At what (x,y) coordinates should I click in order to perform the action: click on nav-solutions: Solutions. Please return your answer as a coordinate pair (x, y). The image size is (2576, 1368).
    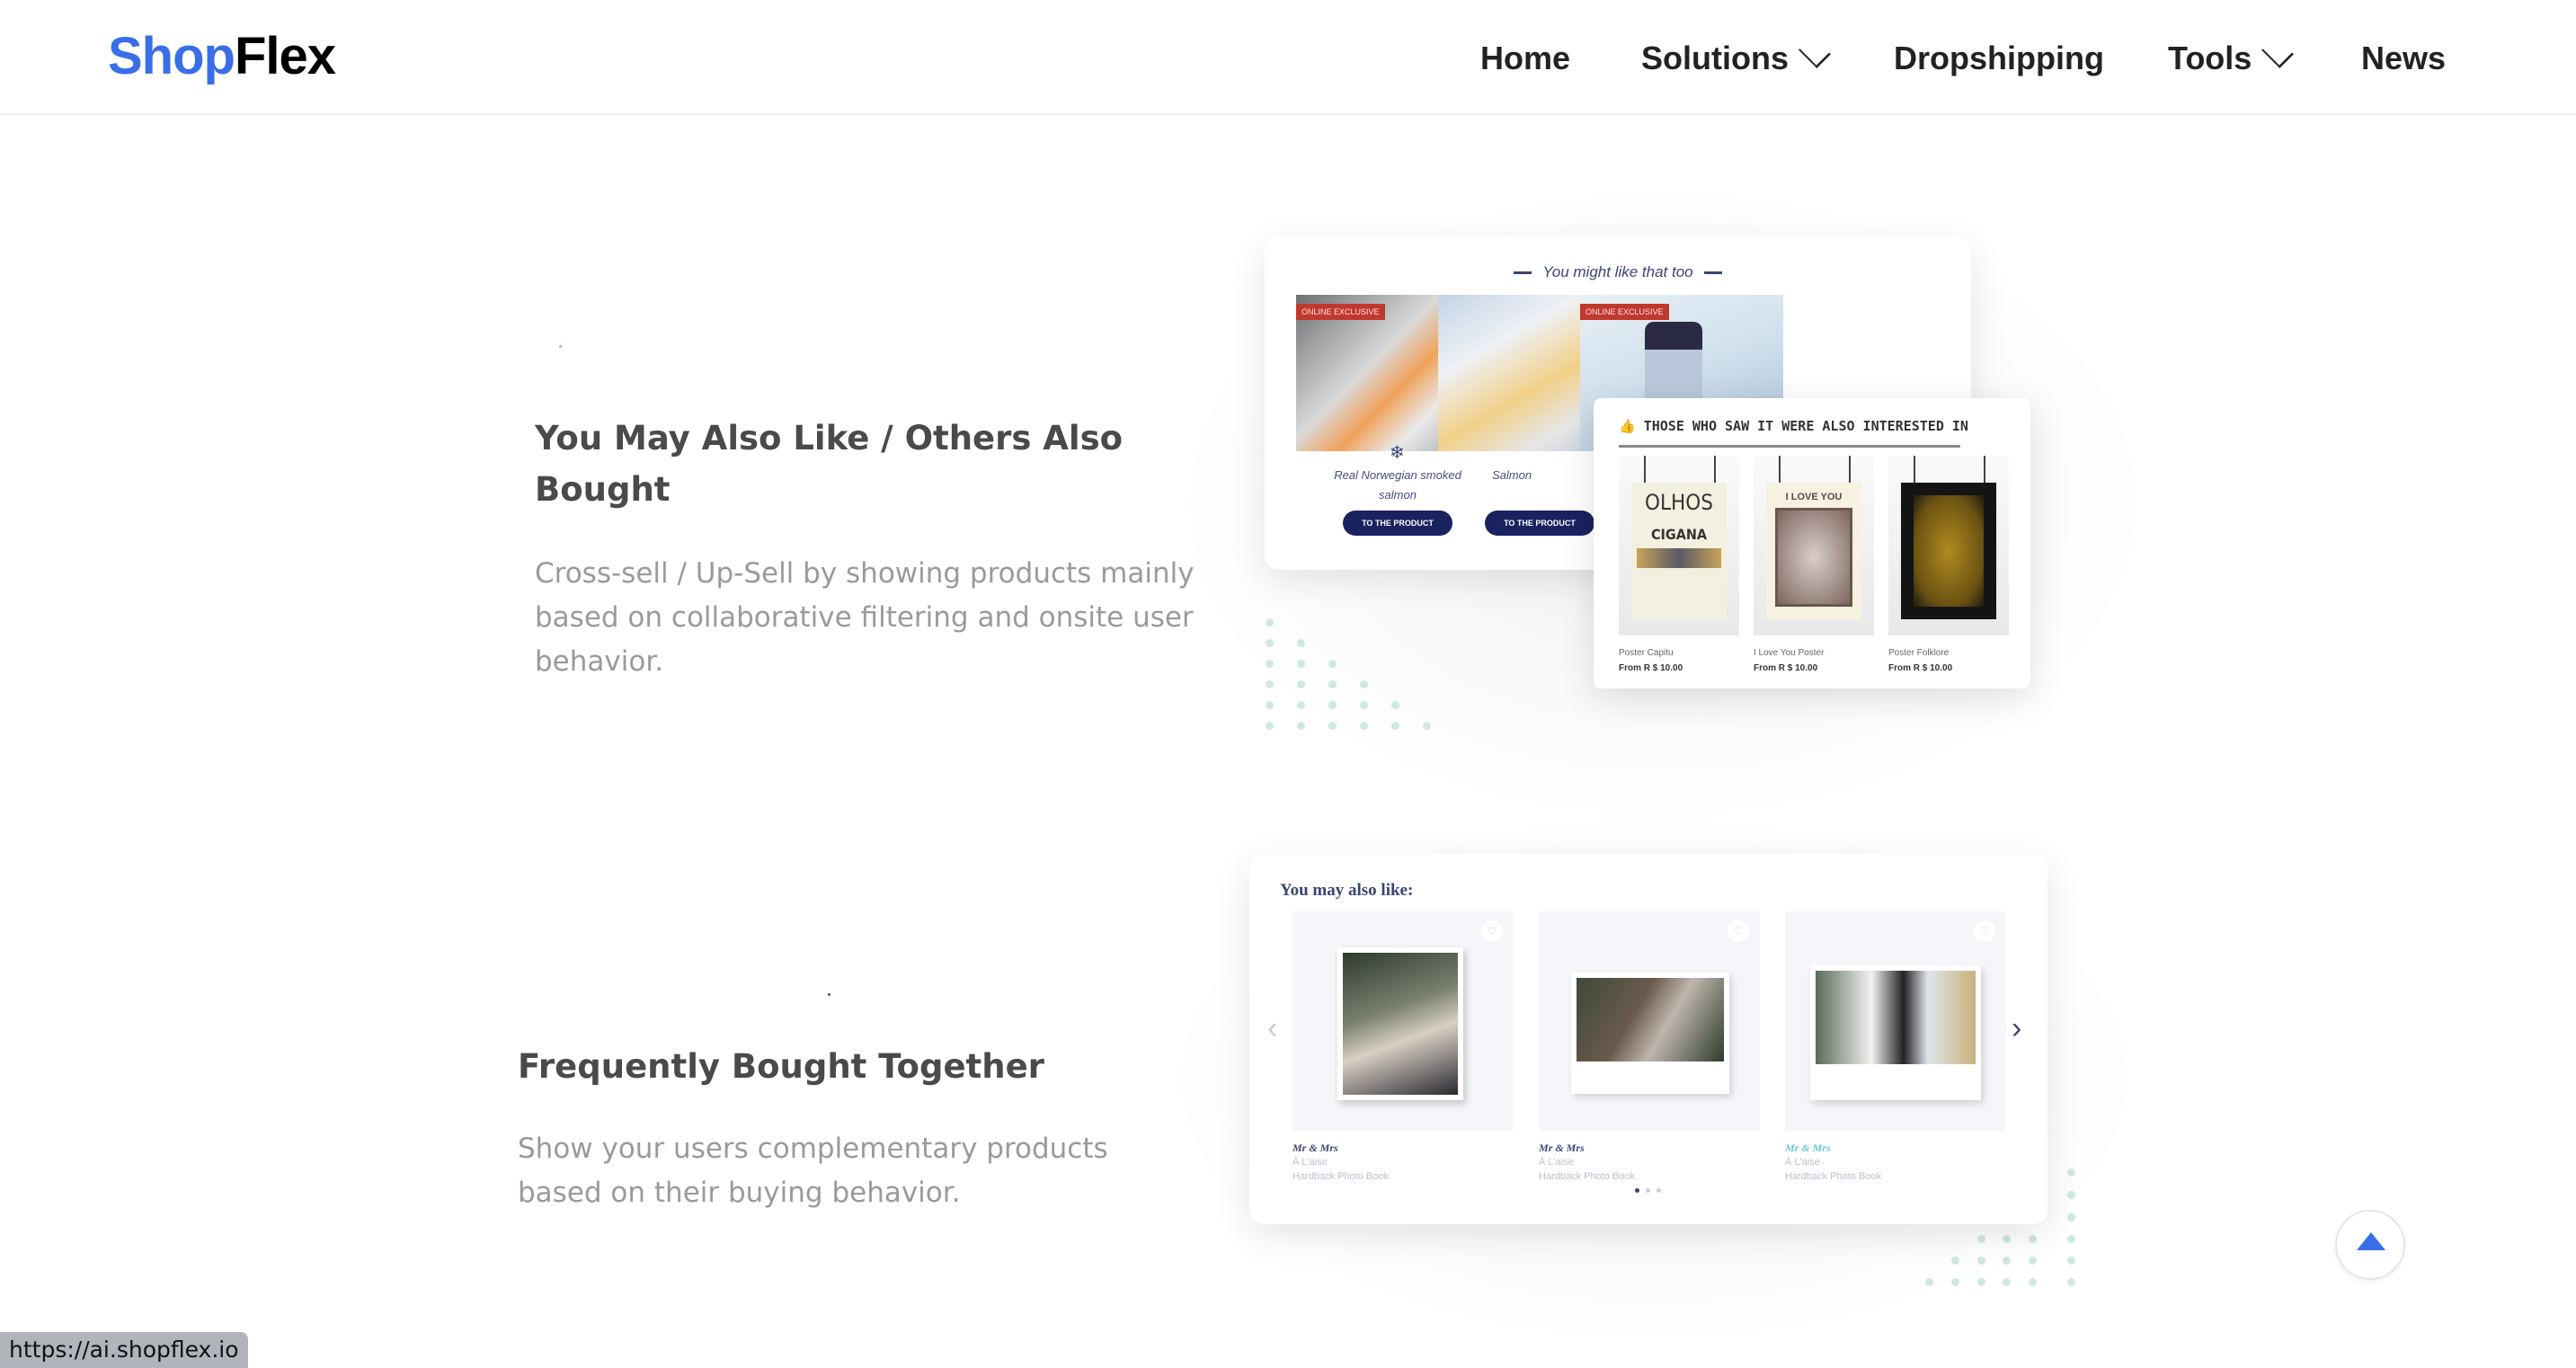
    Looking at the image, I should click on (1736, 59).